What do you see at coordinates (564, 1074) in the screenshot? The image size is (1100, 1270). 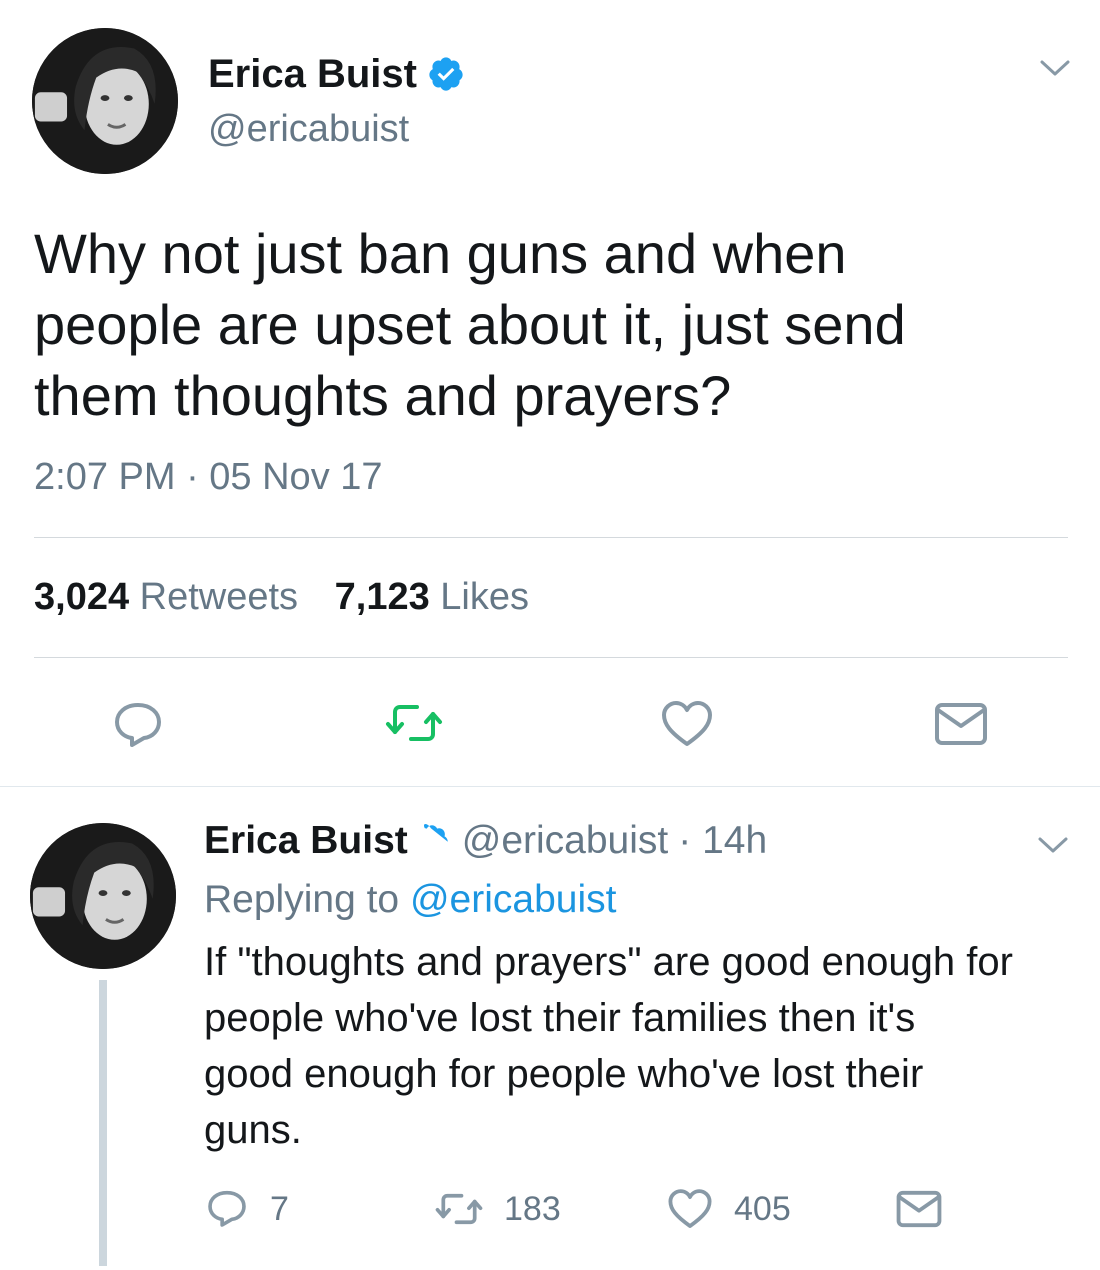 I see `reply-text-line: good enough for people who've lost their` at bounding box center [564, 1074].